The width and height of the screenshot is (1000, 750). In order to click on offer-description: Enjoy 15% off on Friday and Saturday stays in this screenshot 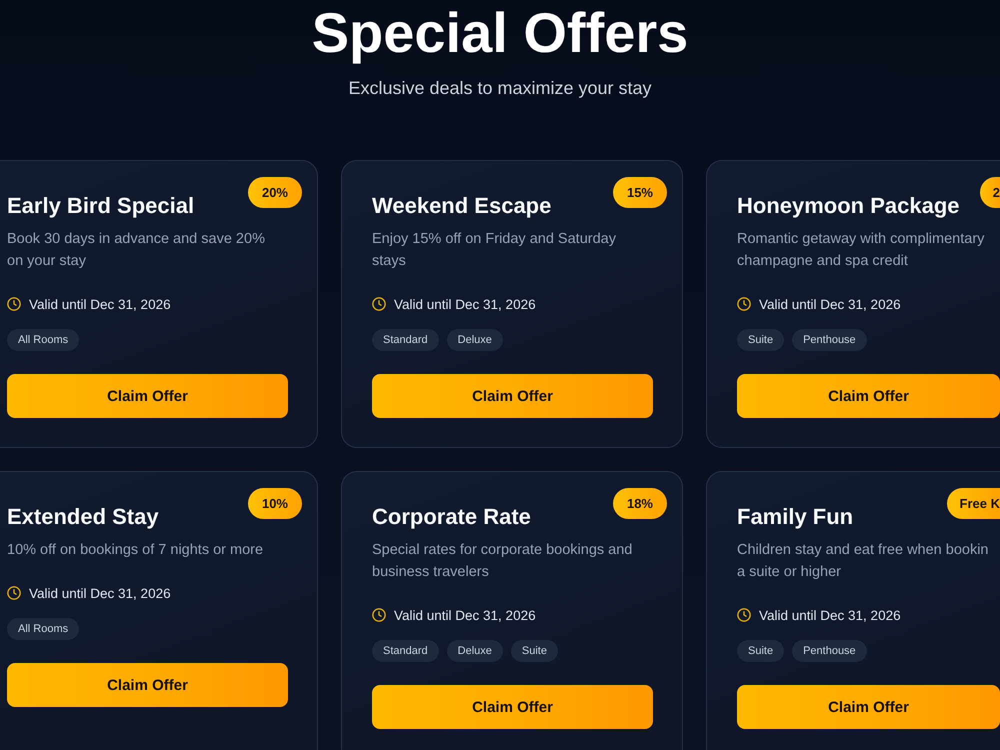, I will do `click(494, 250)`.